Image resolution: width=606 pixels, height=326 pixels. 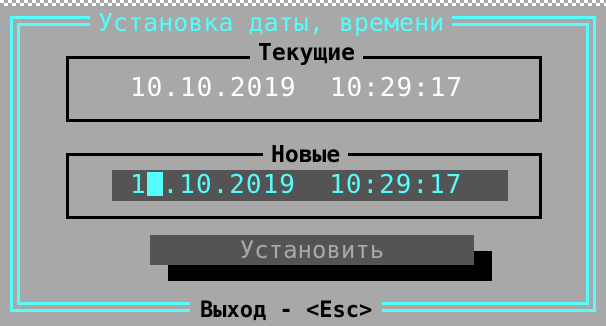 I want to click on new-group-label: Новые, so click(x=306, y=155).